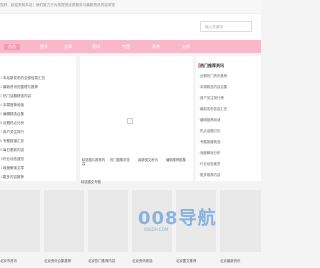 The width and height of the screenshot is (320, 268). I want to click on left-list-item: 4本周推荐阅读, so click(37, 105).